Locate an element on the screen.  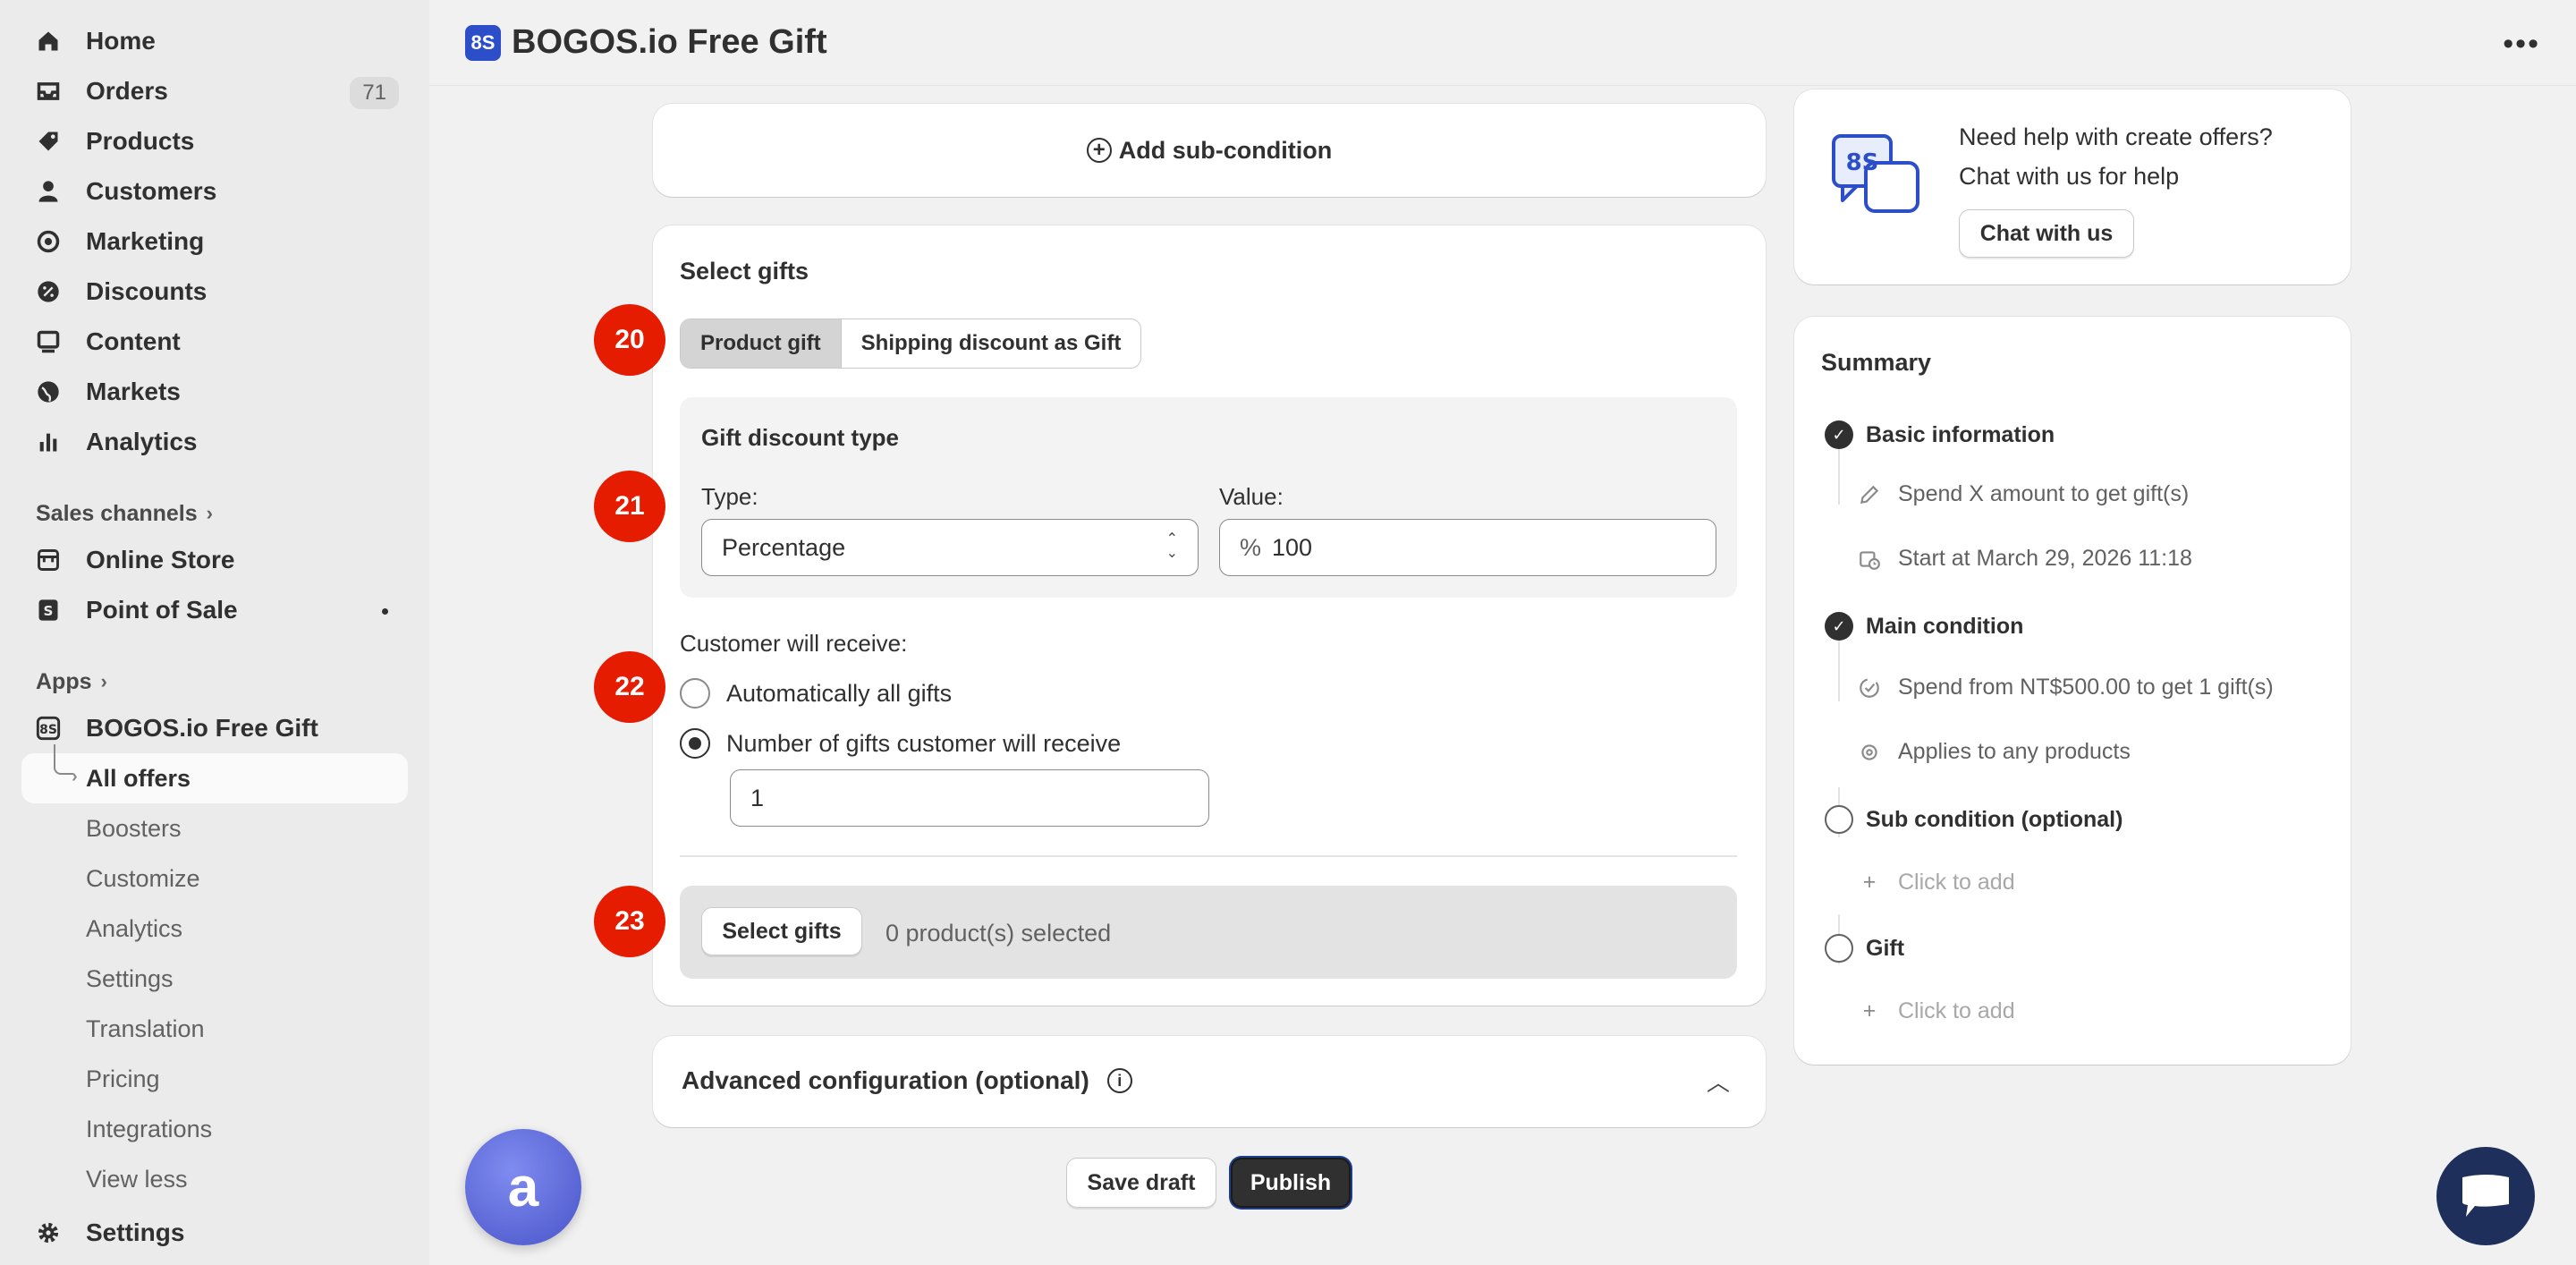
nav-label: Orders is located at coordinates (127, 91).